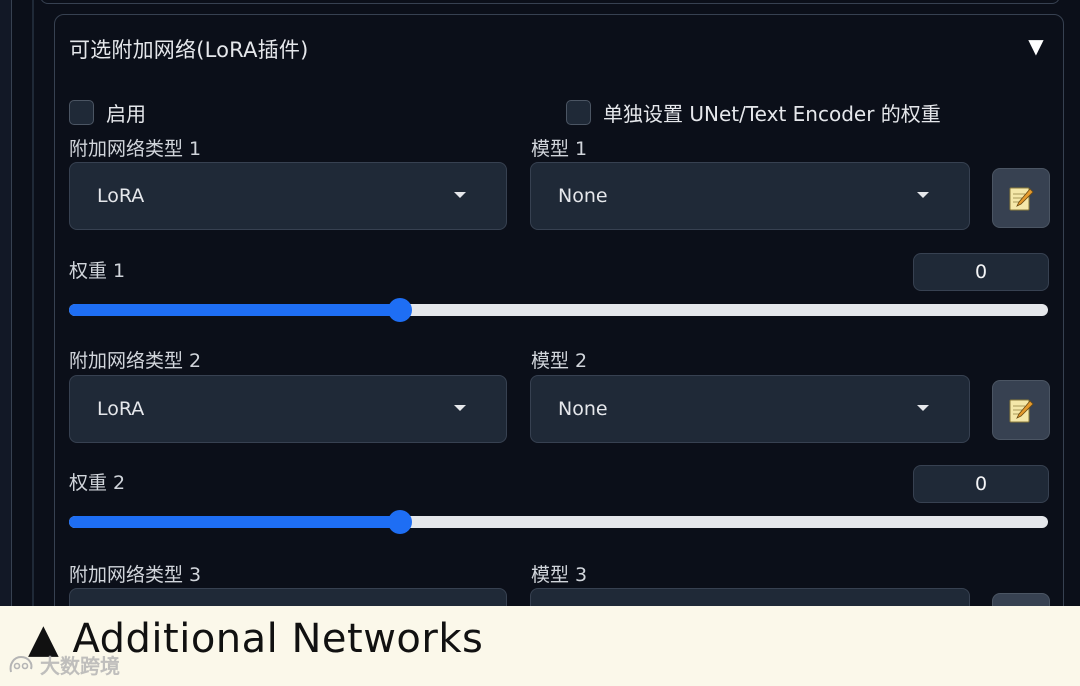 This screenshot has width=1080, height=686. What do you see at coordinates (33, 303) in the screenshot?
I see `frame-divider` at bounding box center [33, 303].